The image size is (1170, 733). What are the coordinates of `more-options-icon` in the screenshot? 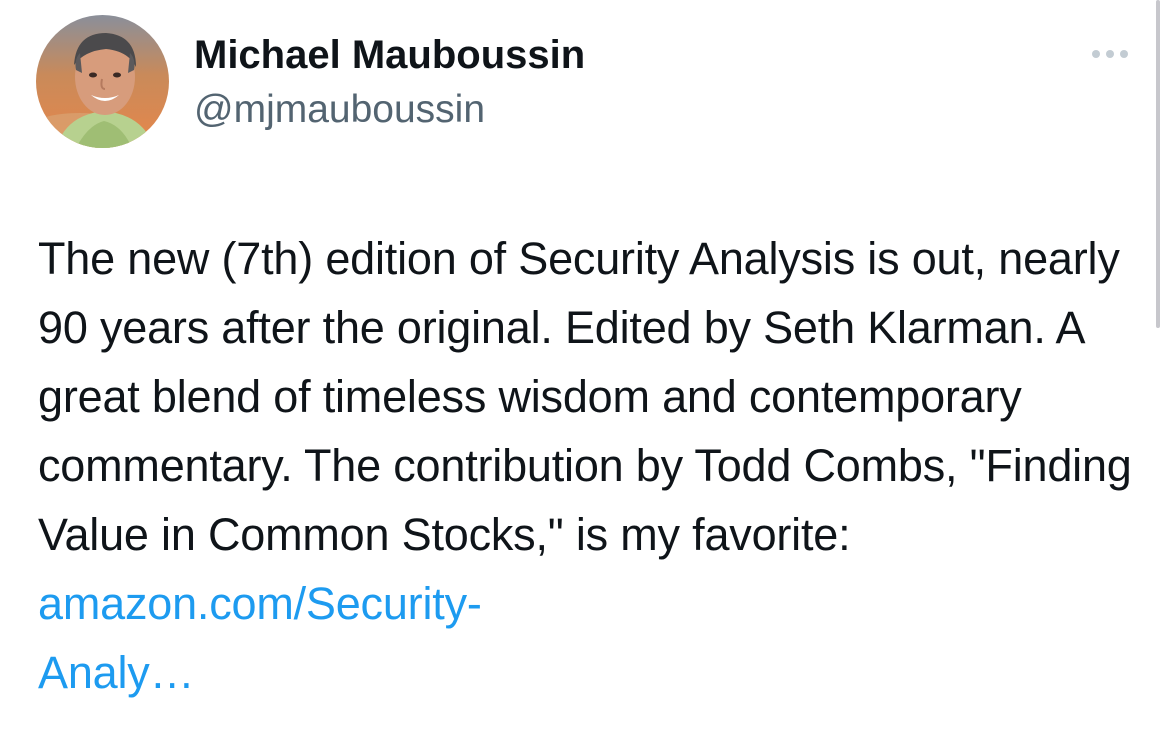 It's located at (1096, 54).